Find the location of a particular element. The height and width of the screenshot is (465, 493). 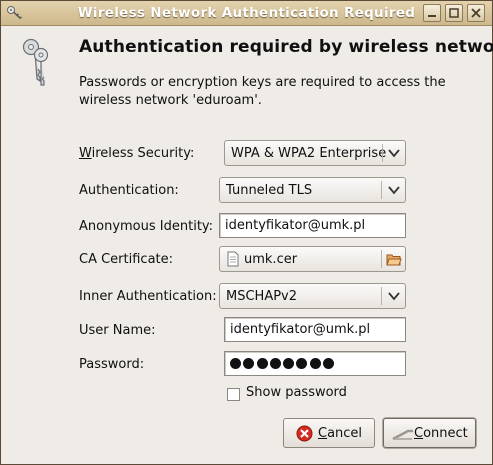

inner-authentication-value: MSCHAPv2 is located at coordinates (262, 296).